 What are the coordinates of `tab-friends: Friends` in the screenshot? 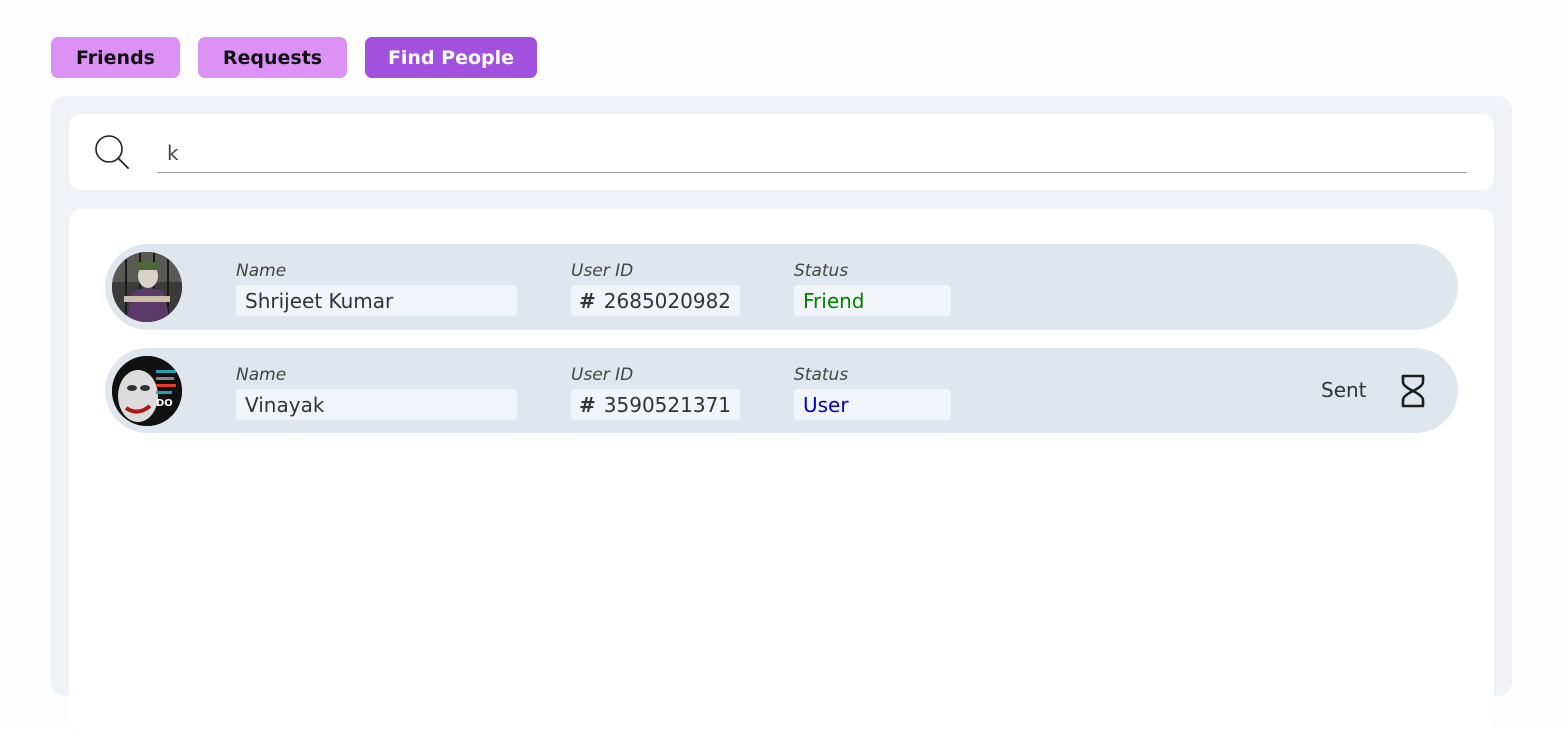 It's located at (115, 57).